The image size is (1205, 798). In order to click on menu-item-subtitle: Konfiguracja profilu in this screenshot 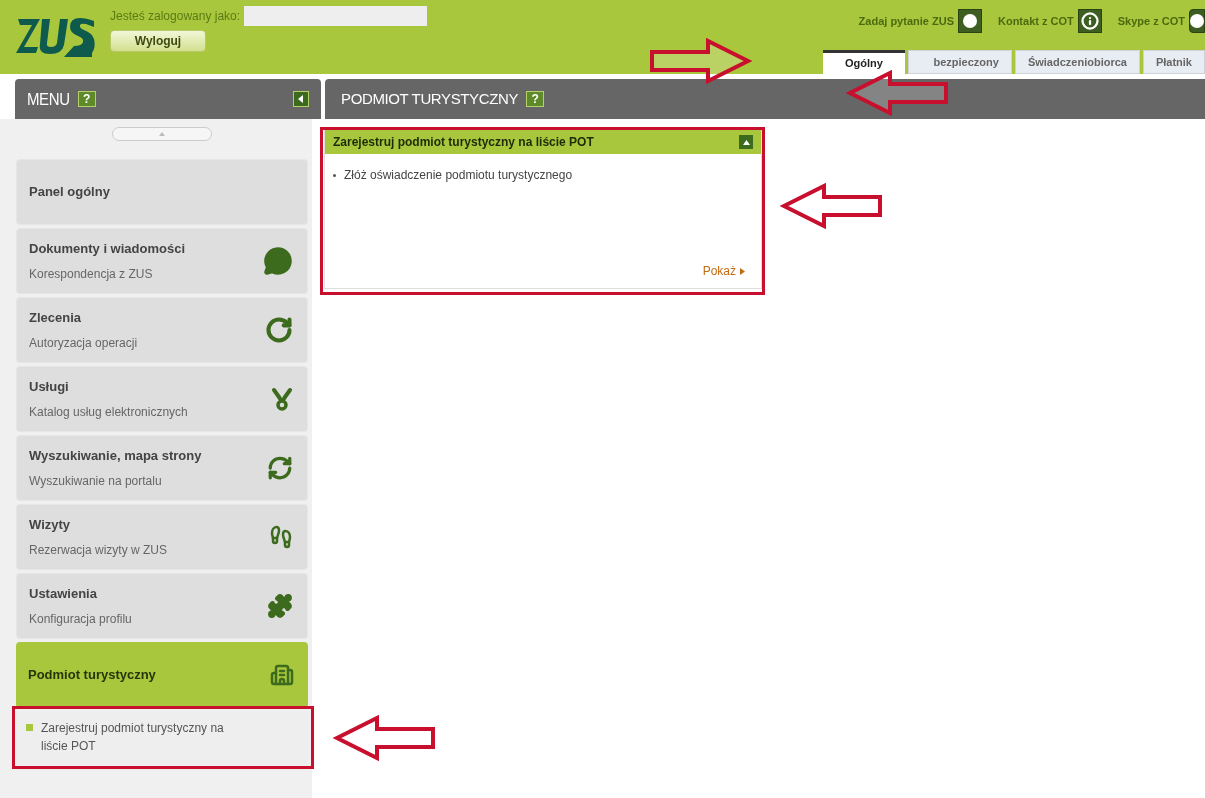, I will do `click(81, 619)`.